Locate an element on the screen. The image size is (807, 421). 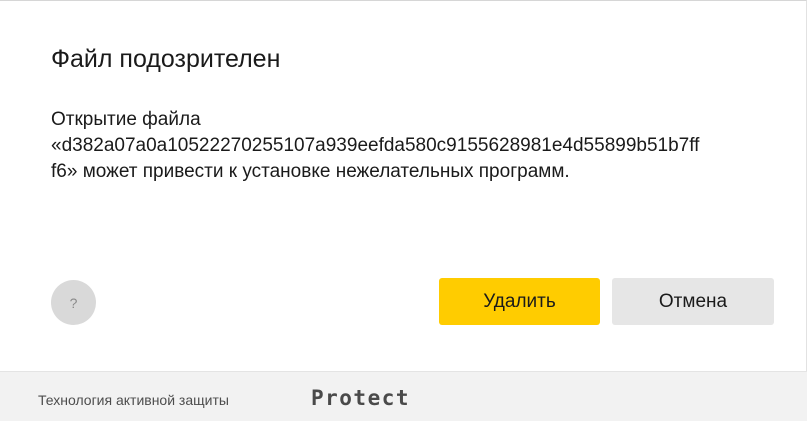
message-line: Открытие файла is located at coordinates (126, 119).